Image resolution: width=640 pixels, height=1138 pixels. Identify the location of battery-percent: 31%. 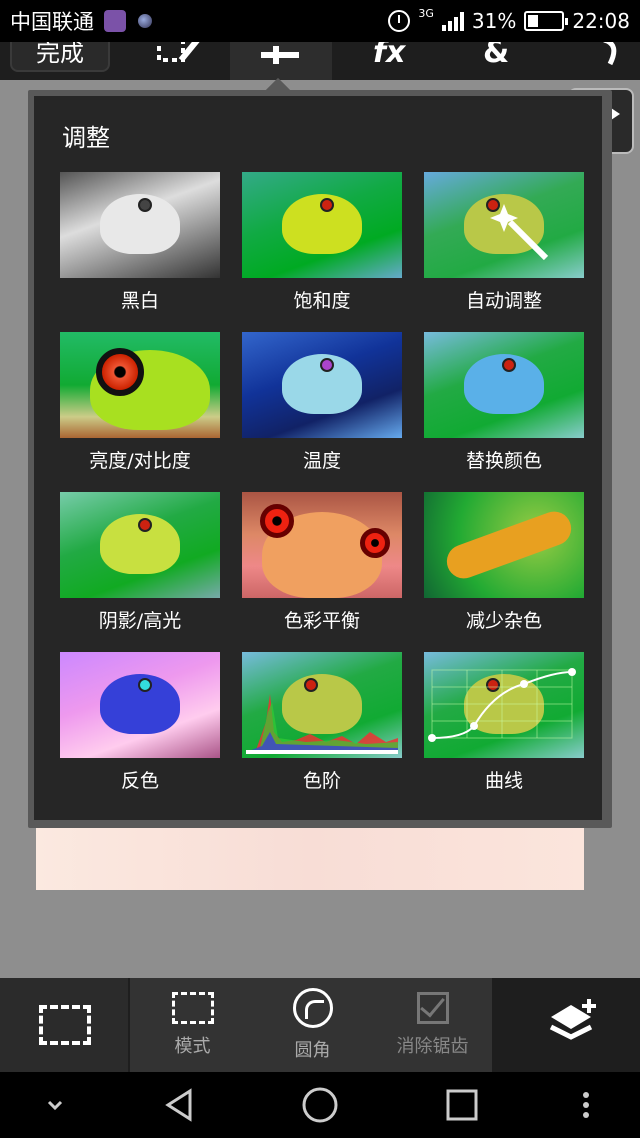
(494, 21).